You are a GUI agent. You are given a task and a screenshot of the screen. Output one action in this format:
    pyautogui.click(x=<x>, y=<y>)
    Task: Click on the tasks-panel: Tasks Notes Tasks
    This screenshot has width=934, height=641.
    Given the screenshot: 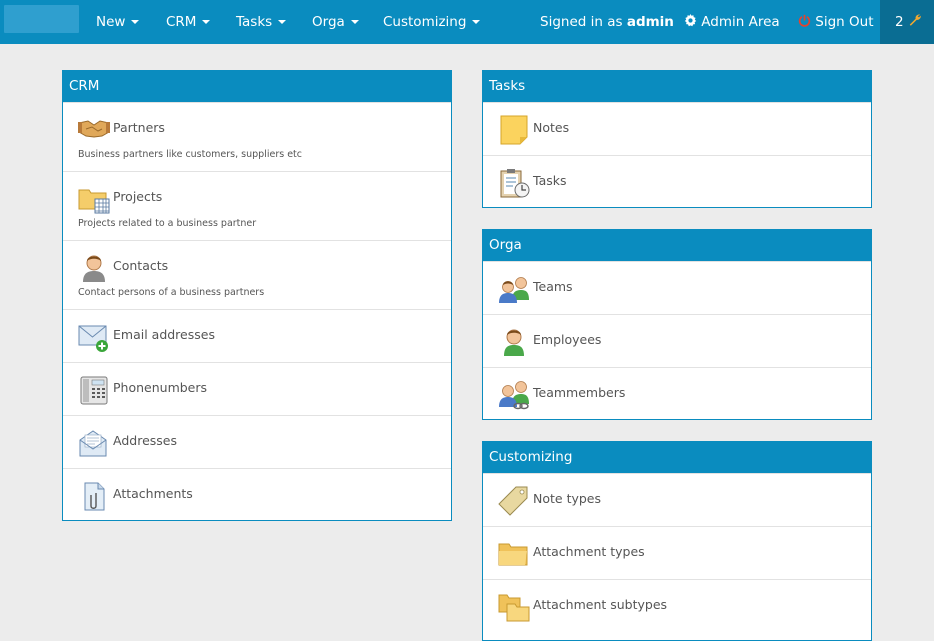 What is the action you would take?
    pyautogui.click(x=677, y=139)
    